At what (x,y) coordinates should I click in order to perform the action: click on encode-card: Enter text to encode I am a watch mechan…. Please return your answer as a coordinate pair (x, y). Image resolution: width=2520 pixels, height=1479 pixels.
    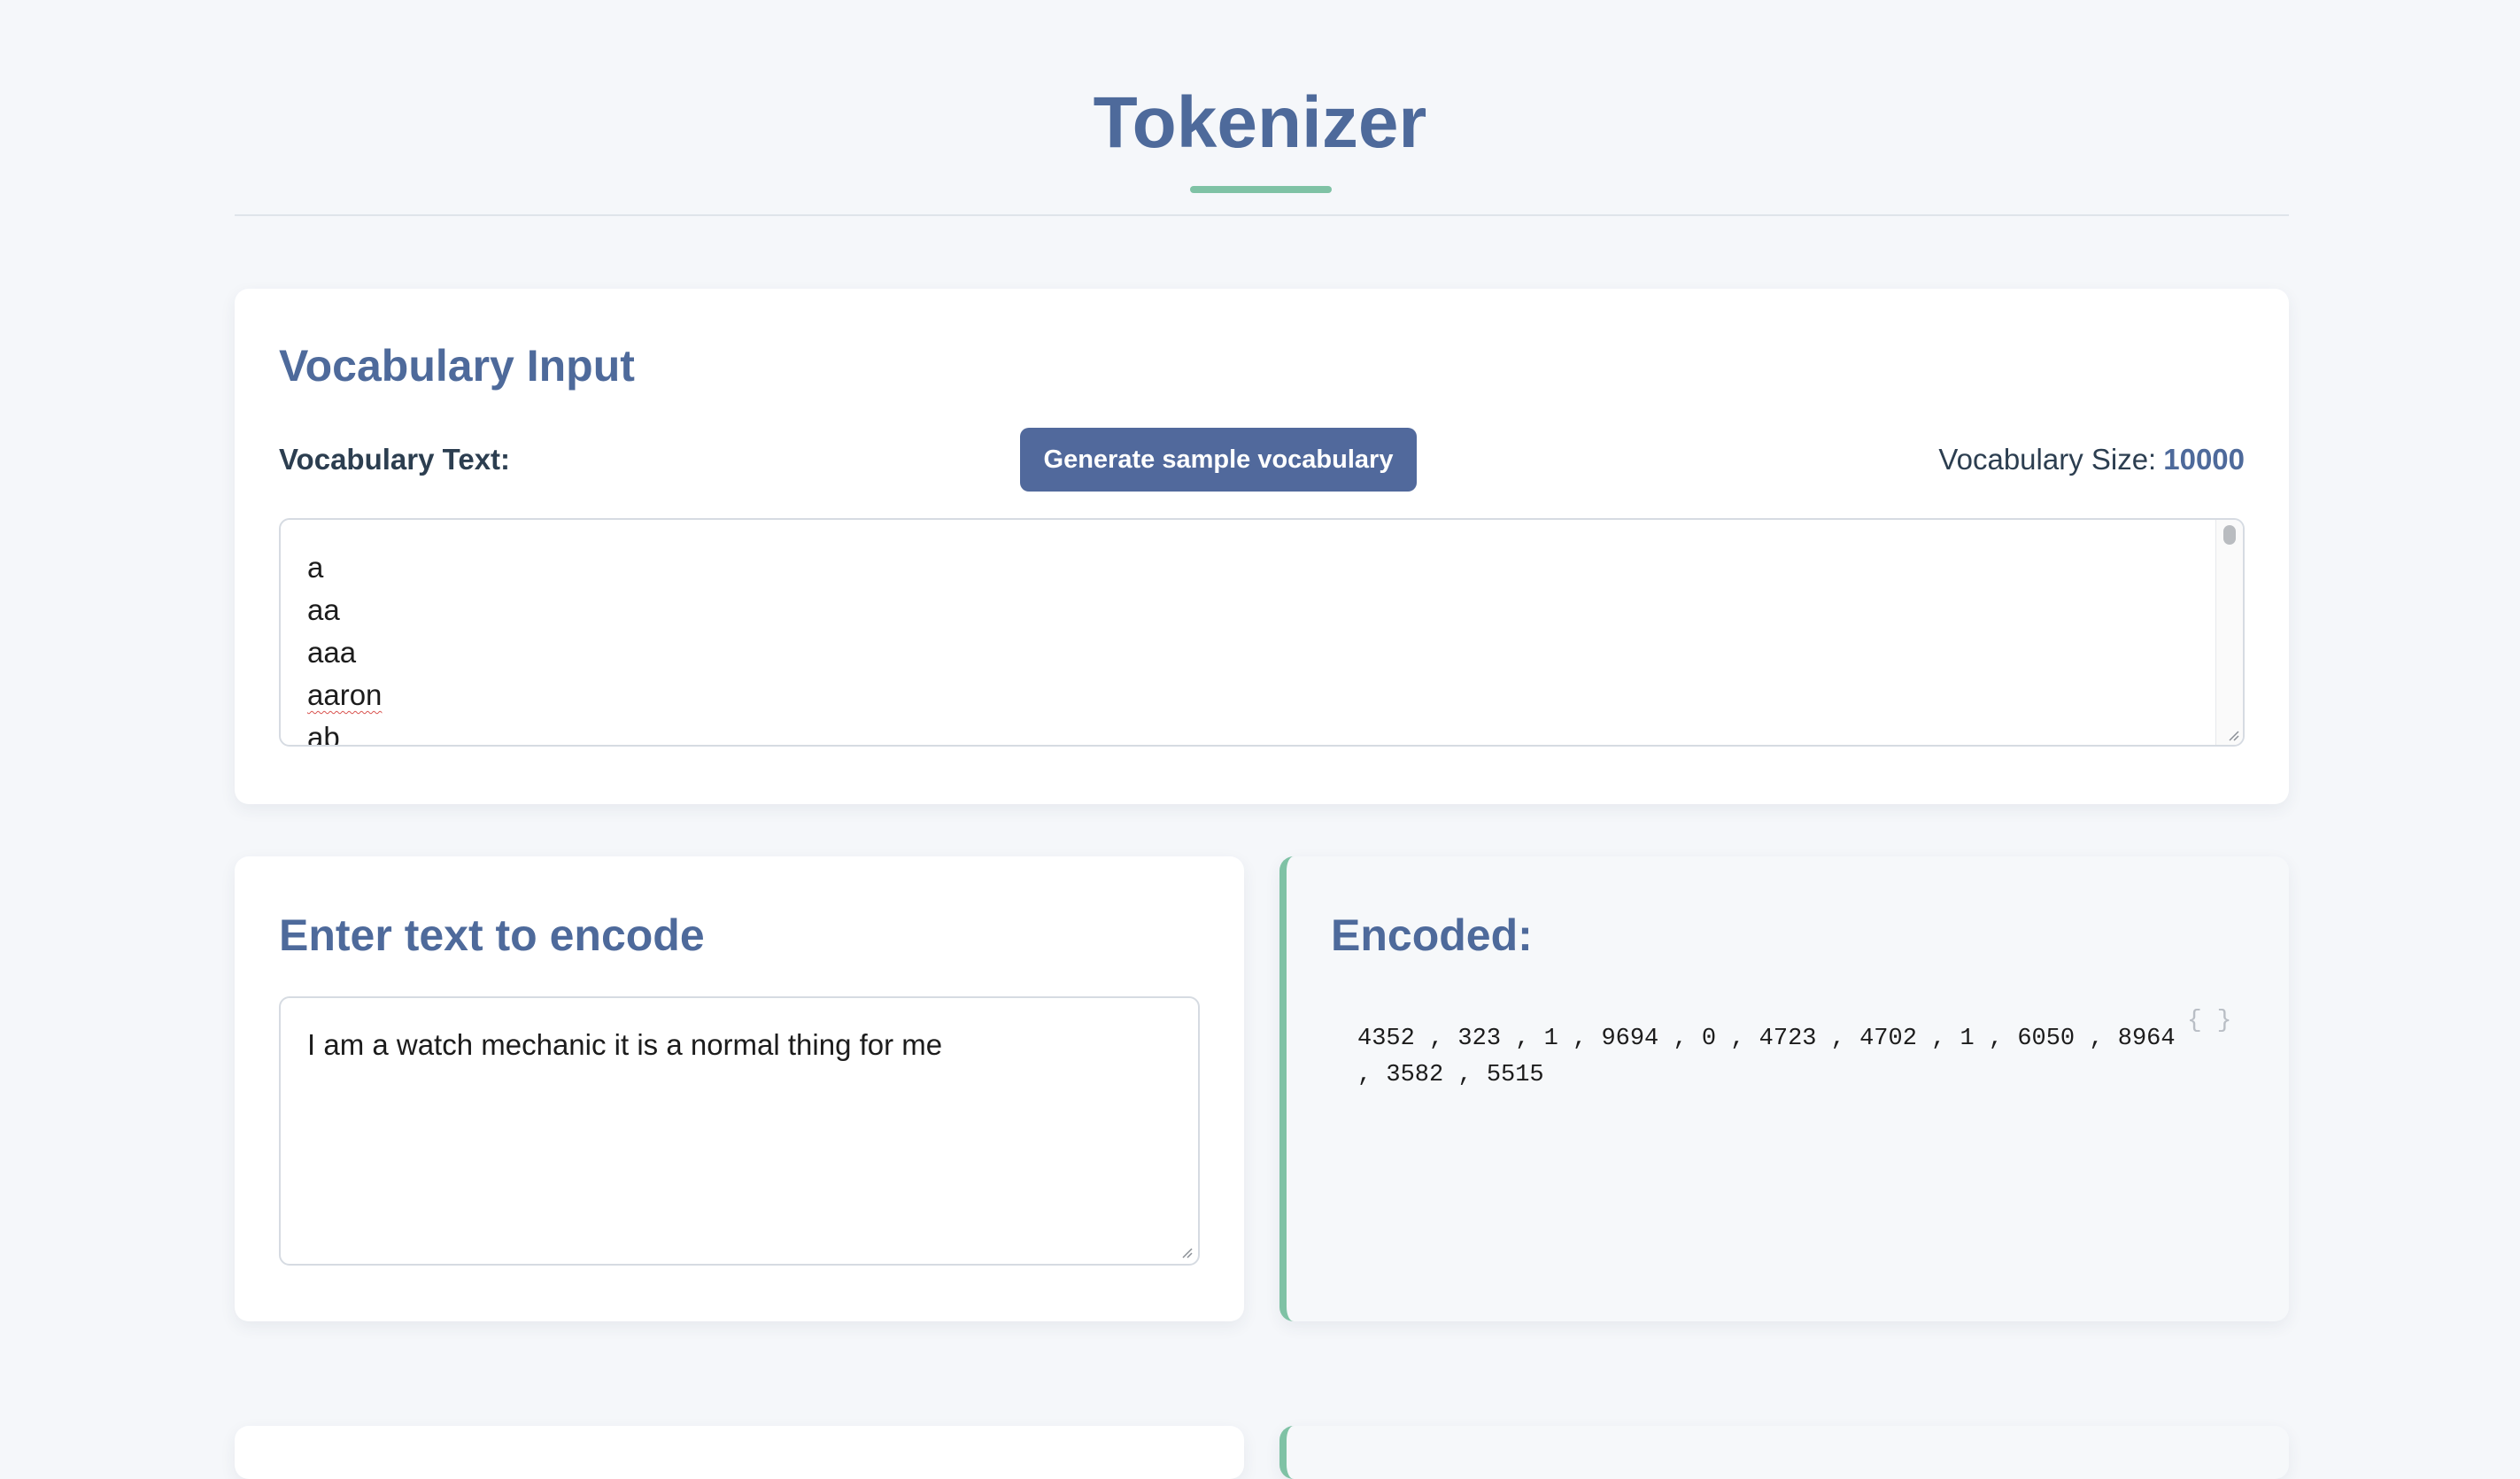
    Looking at the image, I should click on (739, 1088).